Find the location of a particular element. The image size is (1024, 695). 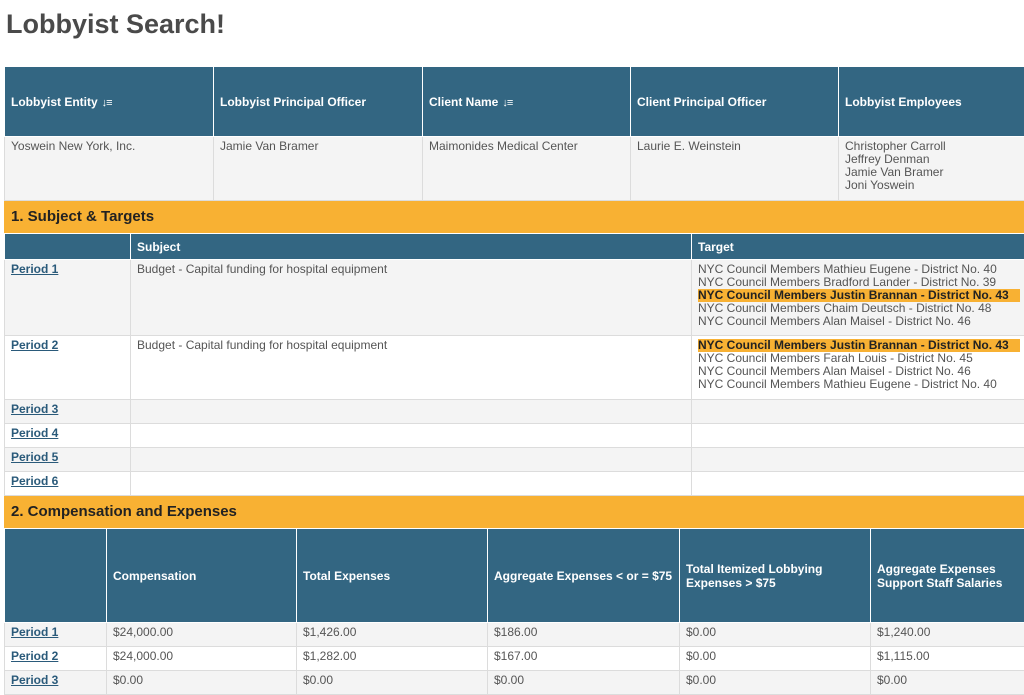

total-expenses-cell: $1,426.00 is located at coordinates (392, 634).